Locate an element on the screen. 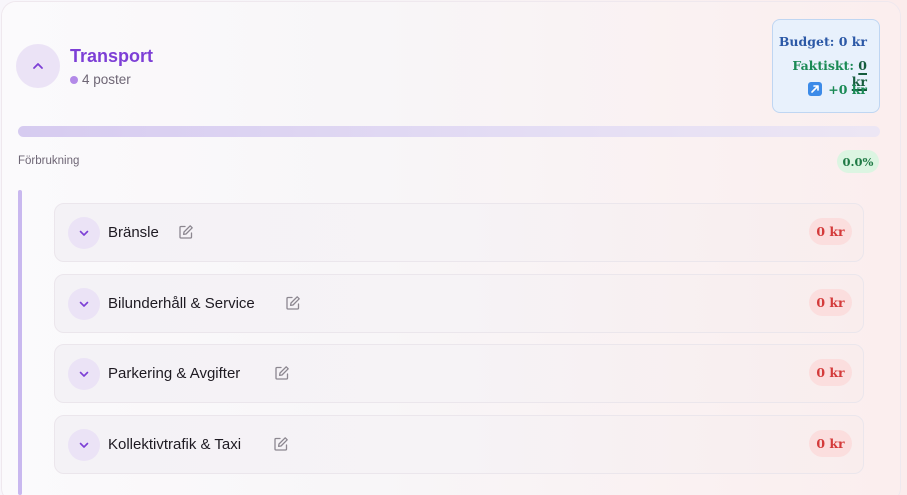 The width and height of the screenshot is (907, 495). category-subtitle: 4 poster is located at coordinates (100, 79).